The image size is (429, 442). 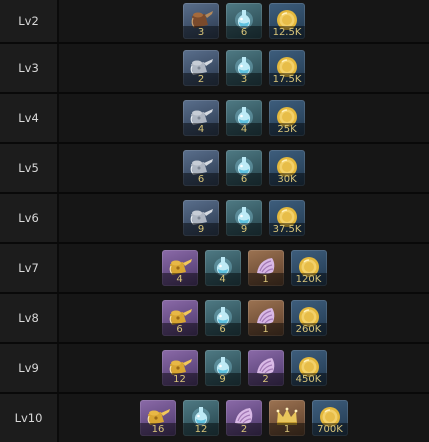 I want to click on level-row: Lv2 3 6 12.5K, so click(x=214, y=22).